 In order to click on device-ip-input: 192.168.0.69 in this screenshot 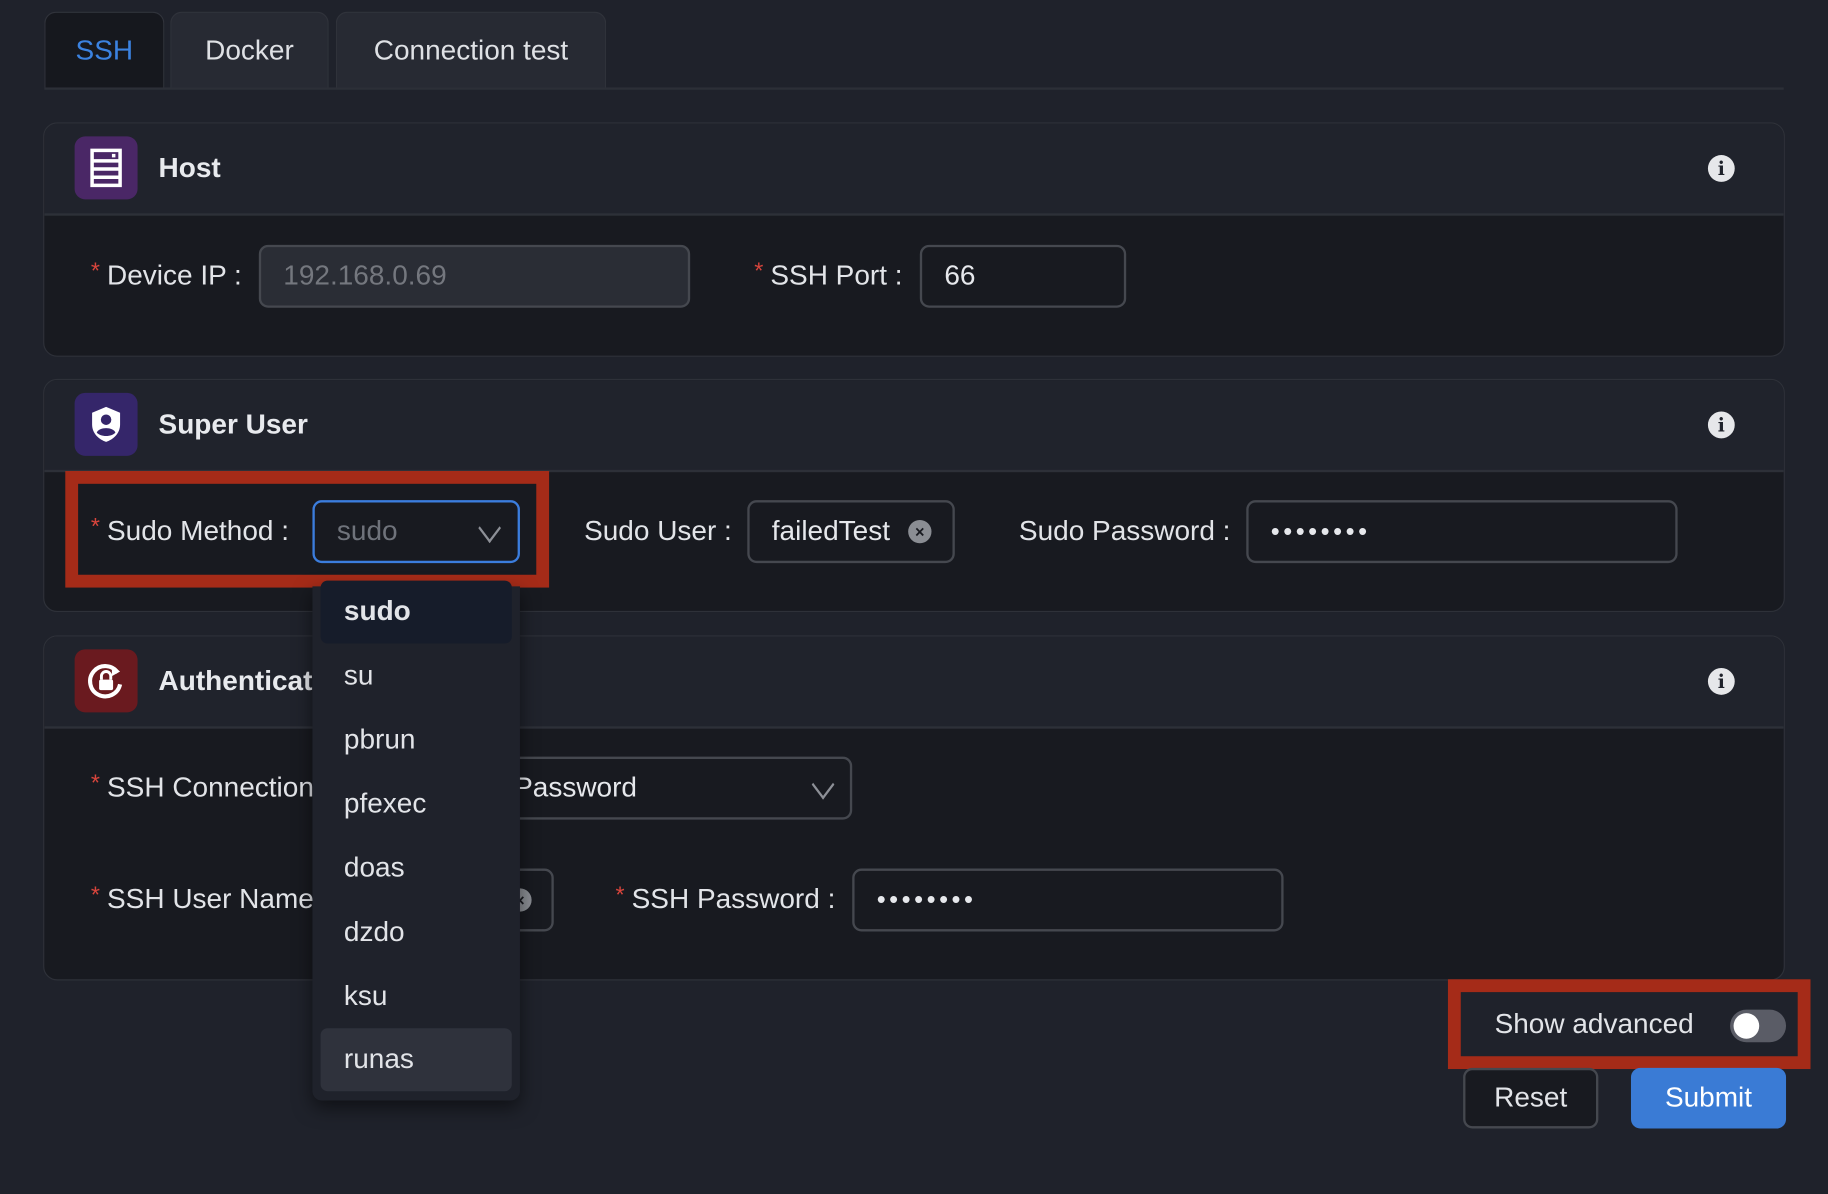, I will do `click(474, 276)`.